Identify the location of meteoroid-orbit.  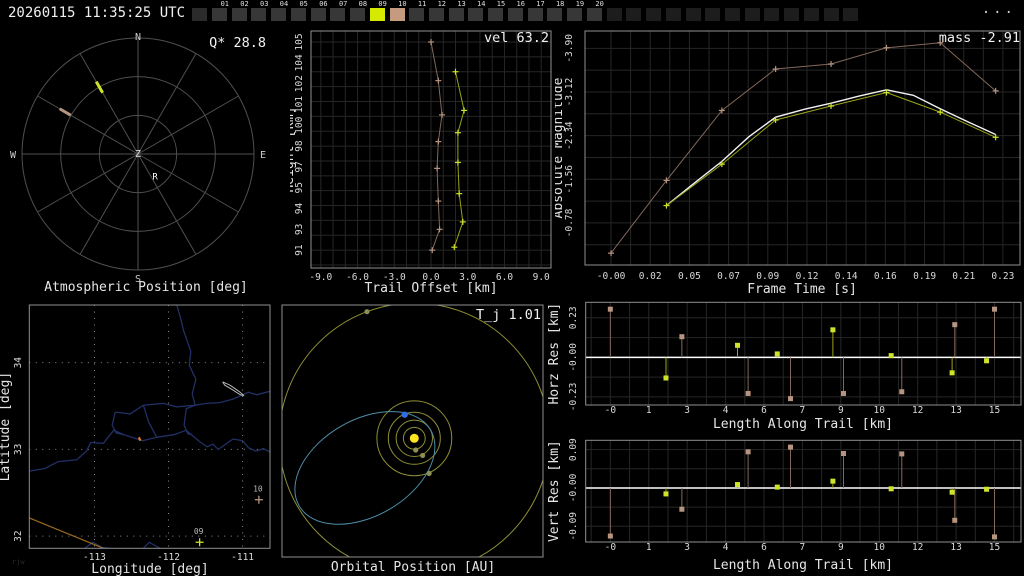
(365, 468).